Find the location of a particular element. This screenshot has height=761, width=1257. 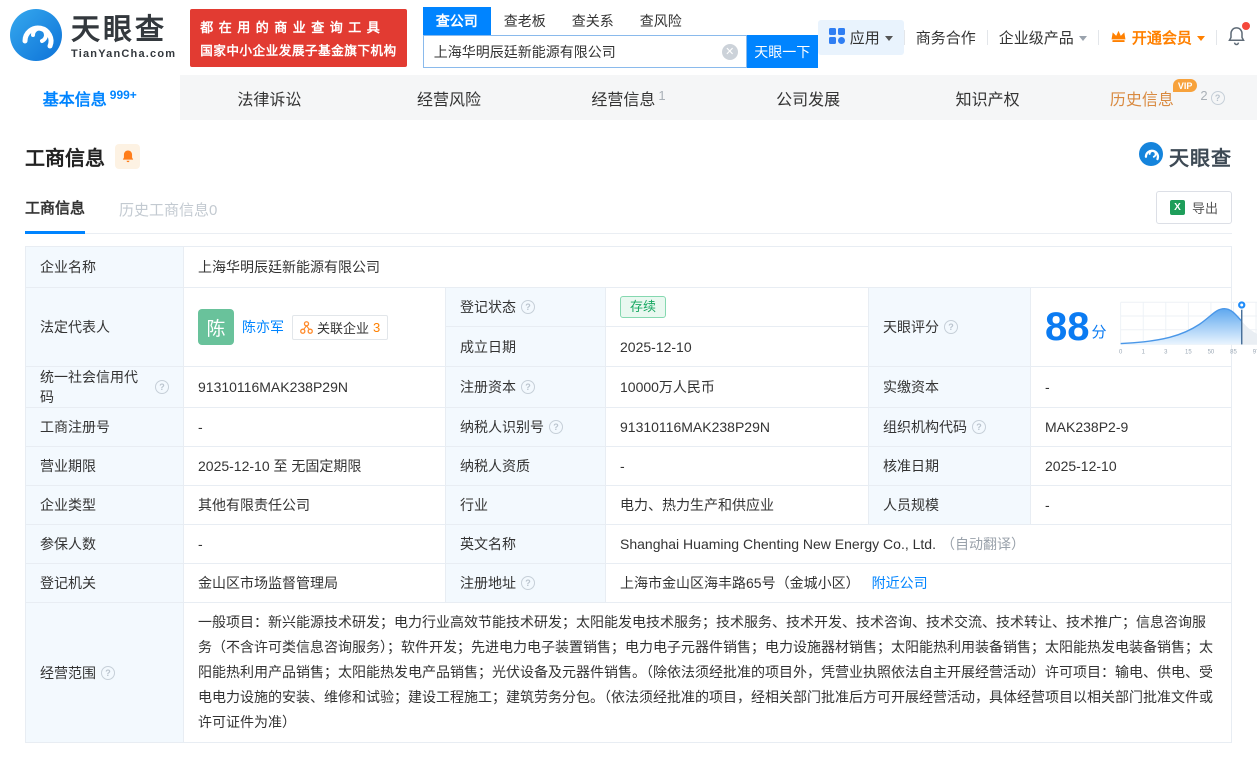

tab-company-development: 公司发展 is located at coordinates (808, 97).